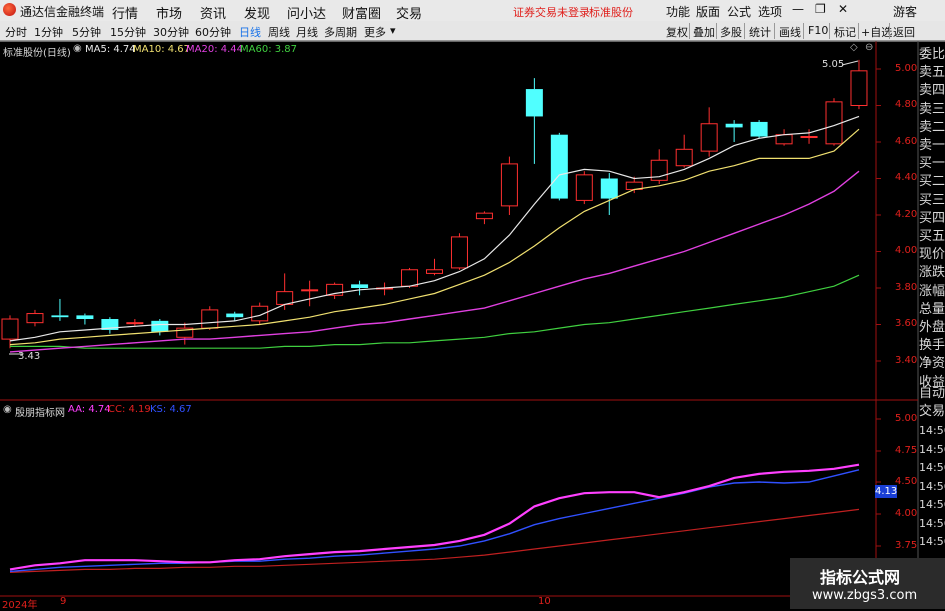 The image size is (945, 611). What do you see at coordinates (860, 577) in the screenshot?
I see `watermark-title: 指标公式网` at bounding box center [860, 577].